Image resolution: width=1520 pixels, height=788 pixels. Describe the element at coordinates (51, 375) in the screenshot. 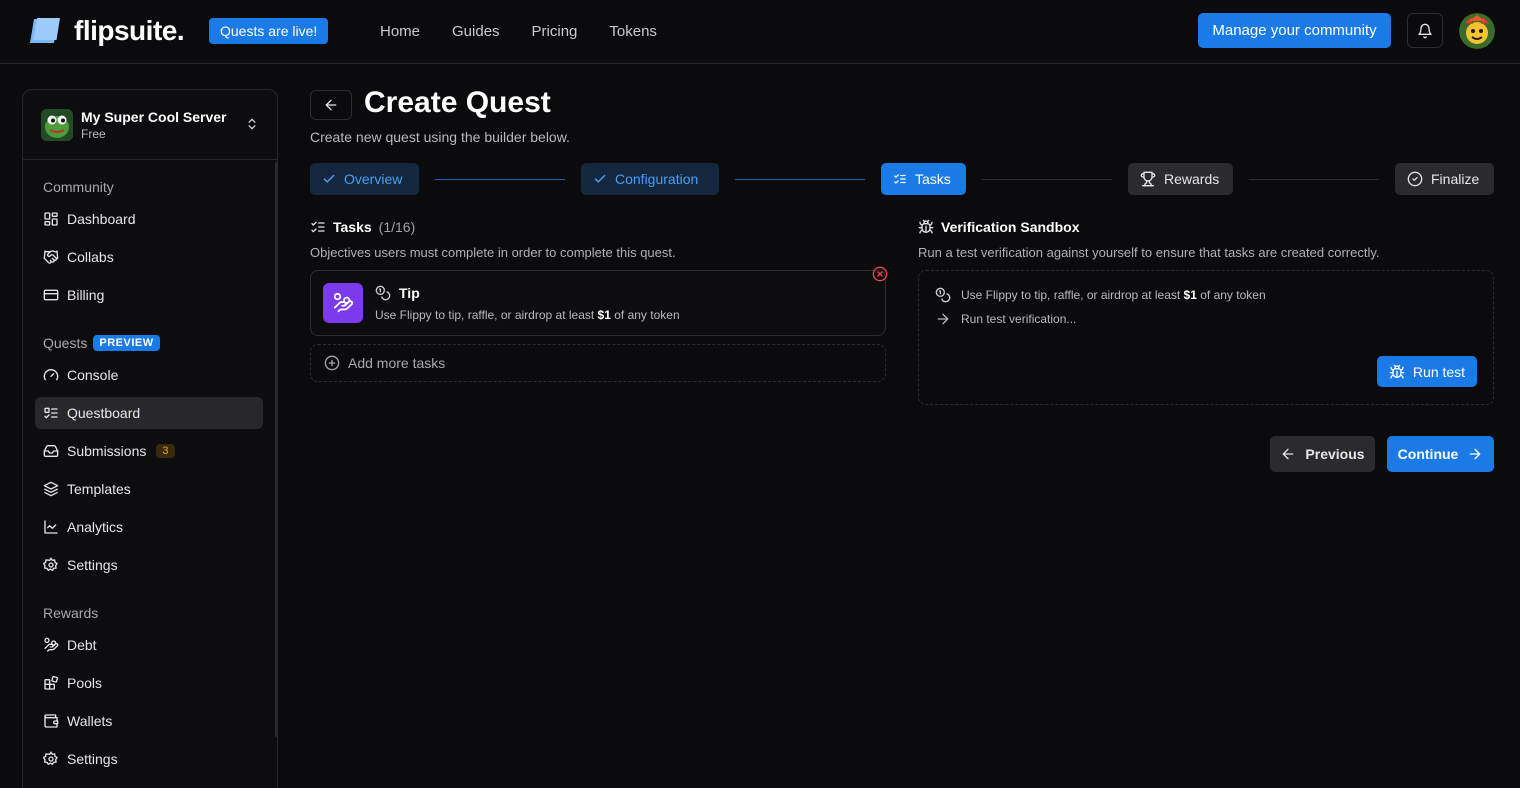

I see `gauge-icon` at that location.